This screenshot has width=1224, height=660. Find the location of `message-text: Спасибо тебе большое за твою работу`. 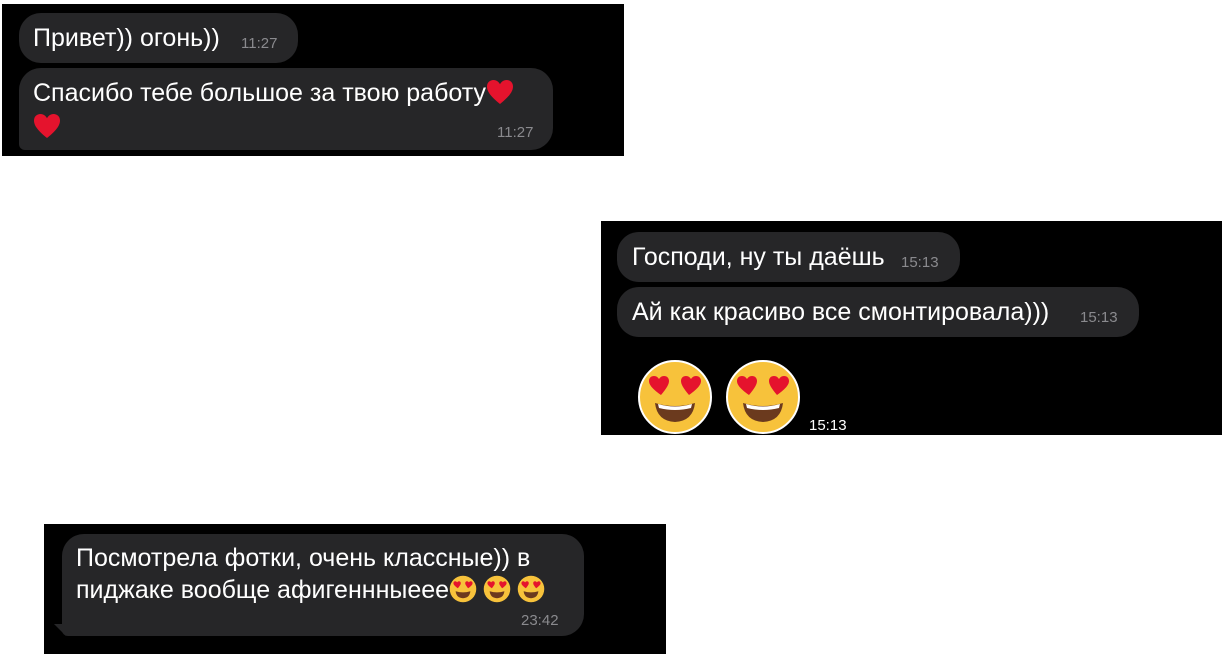

message-text: Спасибо тебе большое за твою работу is located at coordinates (273, 93).